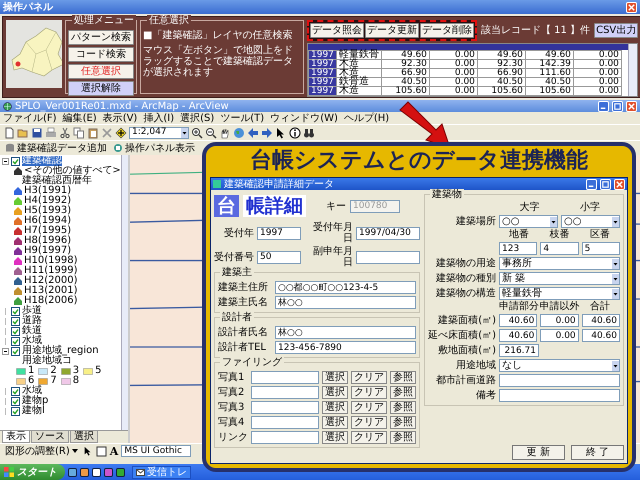  What do you see at coordinates (345, 347) in the screenshot?
I see `input-field: 123-456-7890` at bounding box center [345, 347].